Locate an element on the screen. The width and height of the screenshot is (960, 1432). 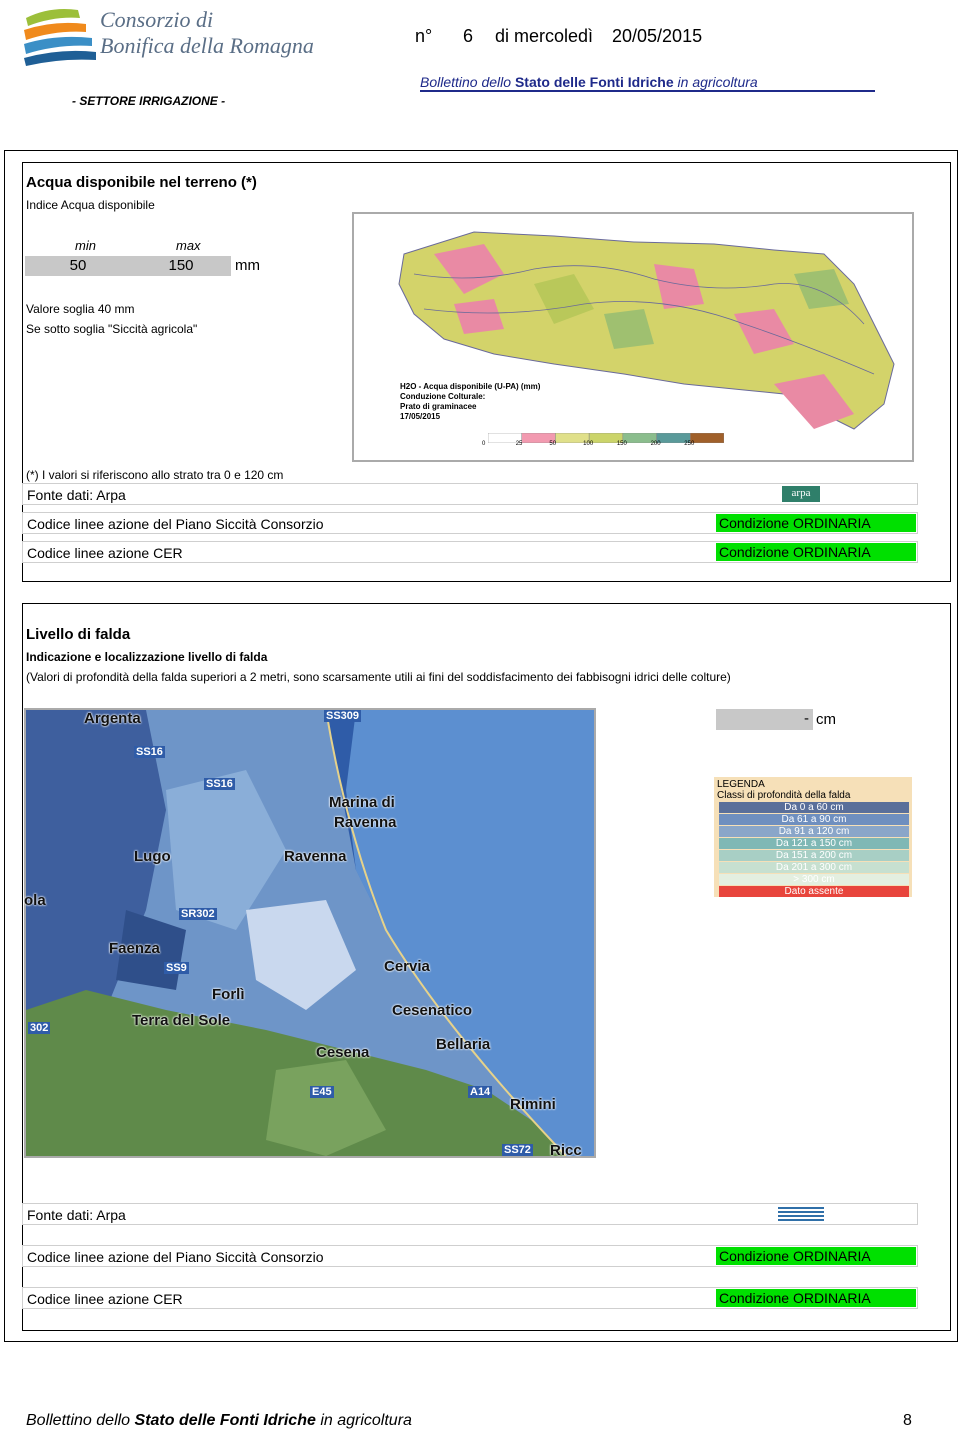
legend-item: Da 61 a 90 cm is located at coordinates (814, 819).